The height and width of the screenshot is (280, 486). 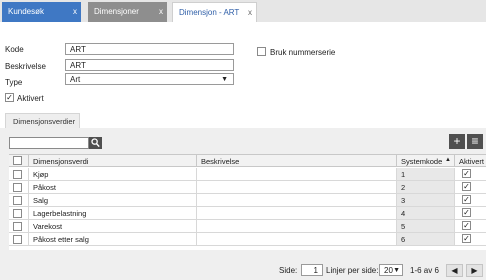 I want to click on page-number-value: 1, so click(x=315, y=270).